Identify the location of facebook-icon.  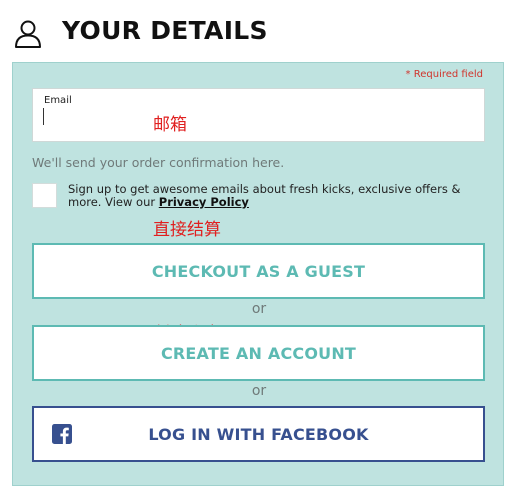
(62, 434).